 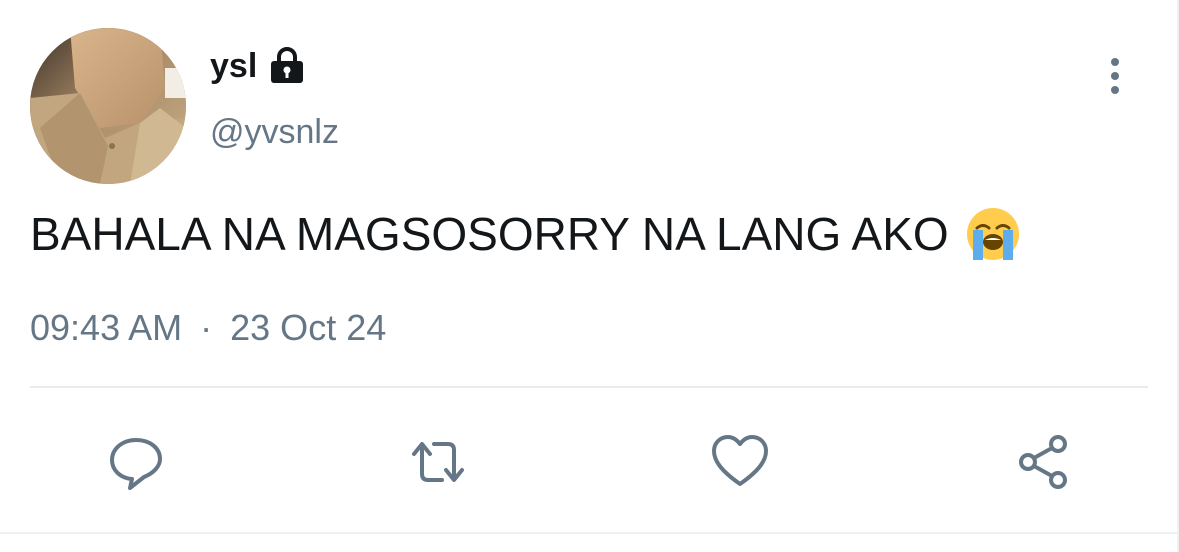 I want to click on avatar, so click(x=108, y=106).